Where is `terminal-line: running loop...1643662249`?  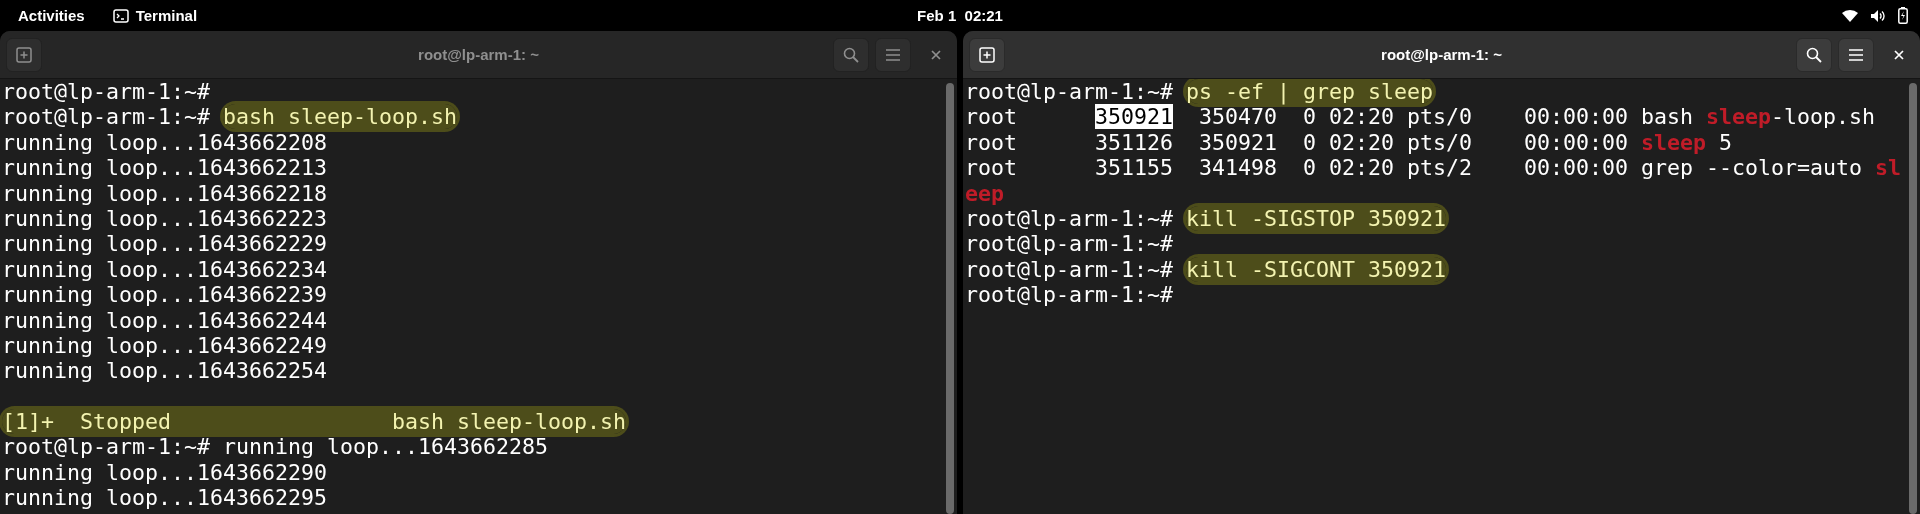
terminal-line: running loop...1643662249 is located at coordinates (165, 345).